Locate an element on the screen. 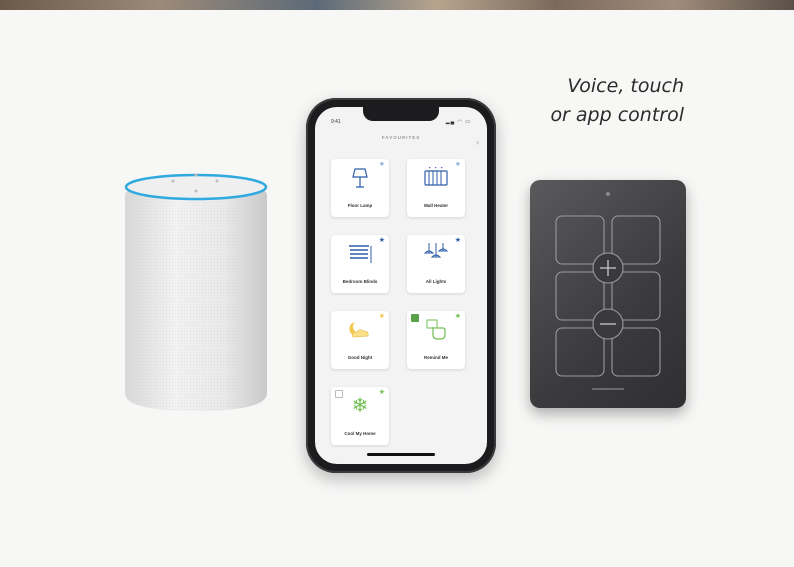 Image resolution: width=794 pixels, height=567 pixels. home-indicator is located at coordinates (401, 454).